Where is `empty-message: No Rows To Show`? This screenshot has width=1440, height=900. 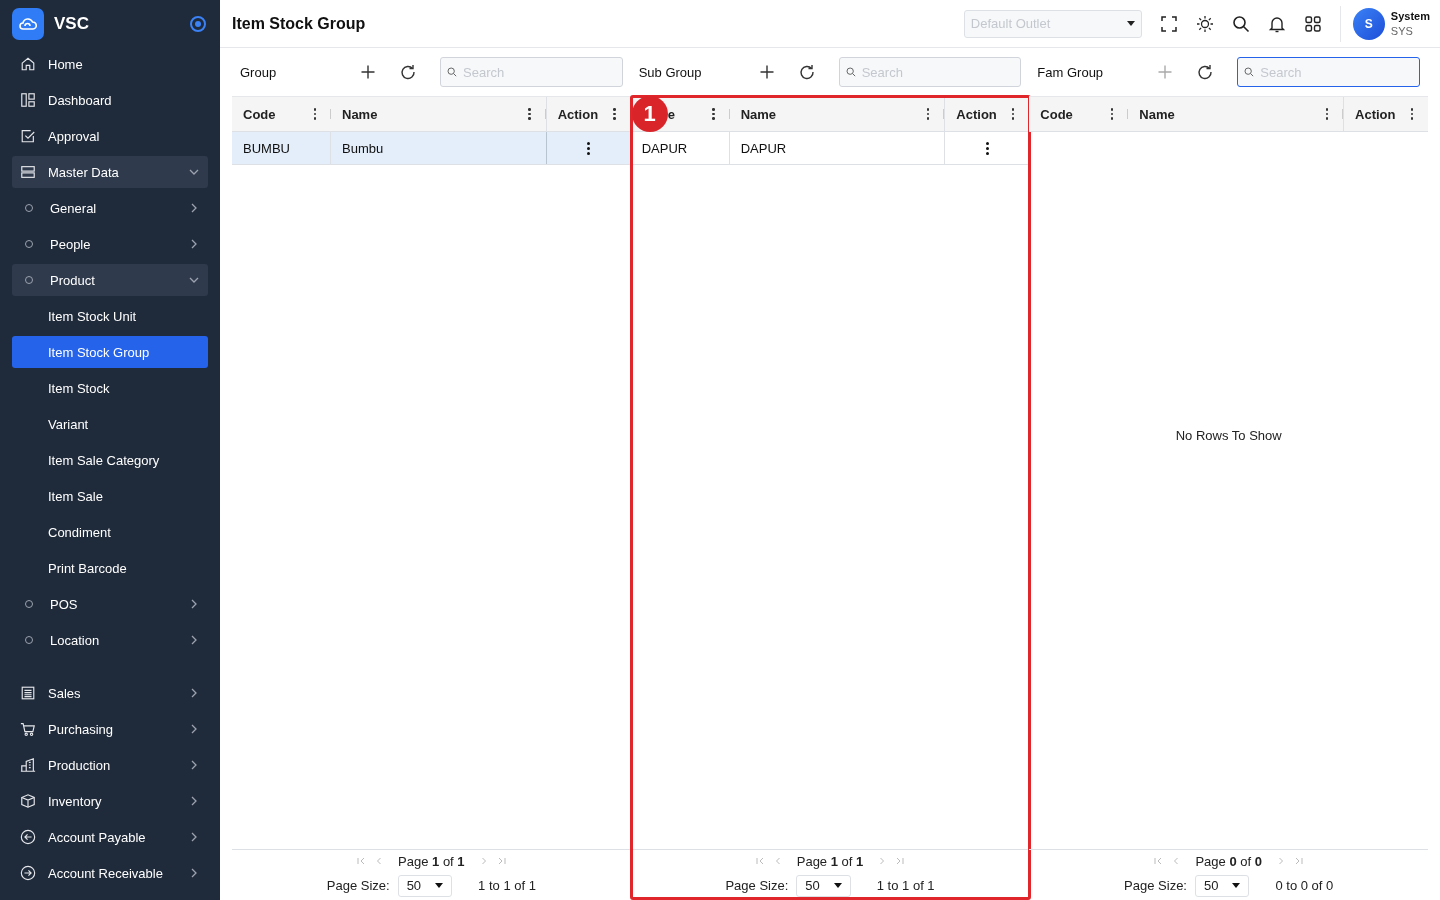 empty-message: No Rows To Show is located at coordinates (1228, 435).